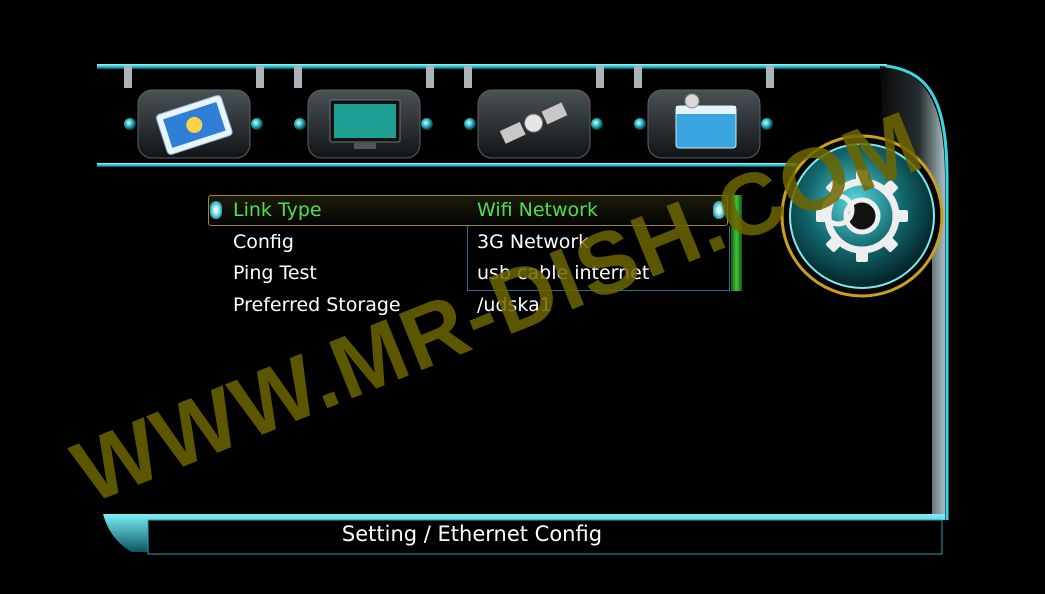  Describe the element at coordinates (275, 273) in the screenshot. I see `menu-item-label: Ping Test` at that location.